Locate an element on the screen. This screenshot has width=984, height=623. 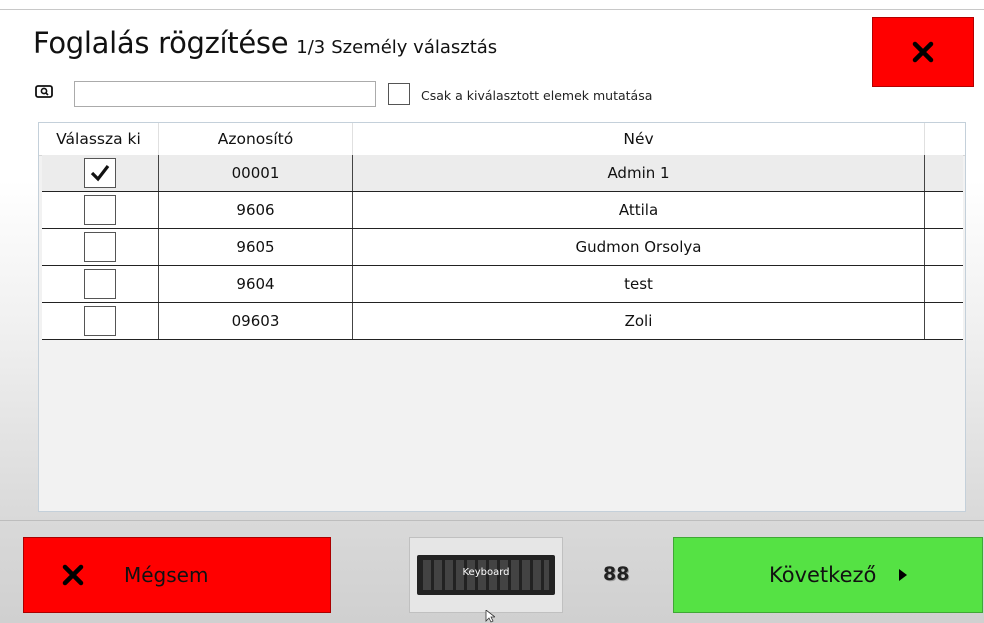
keyboard-icon: Keyboard is located at coordinates (486, 575).